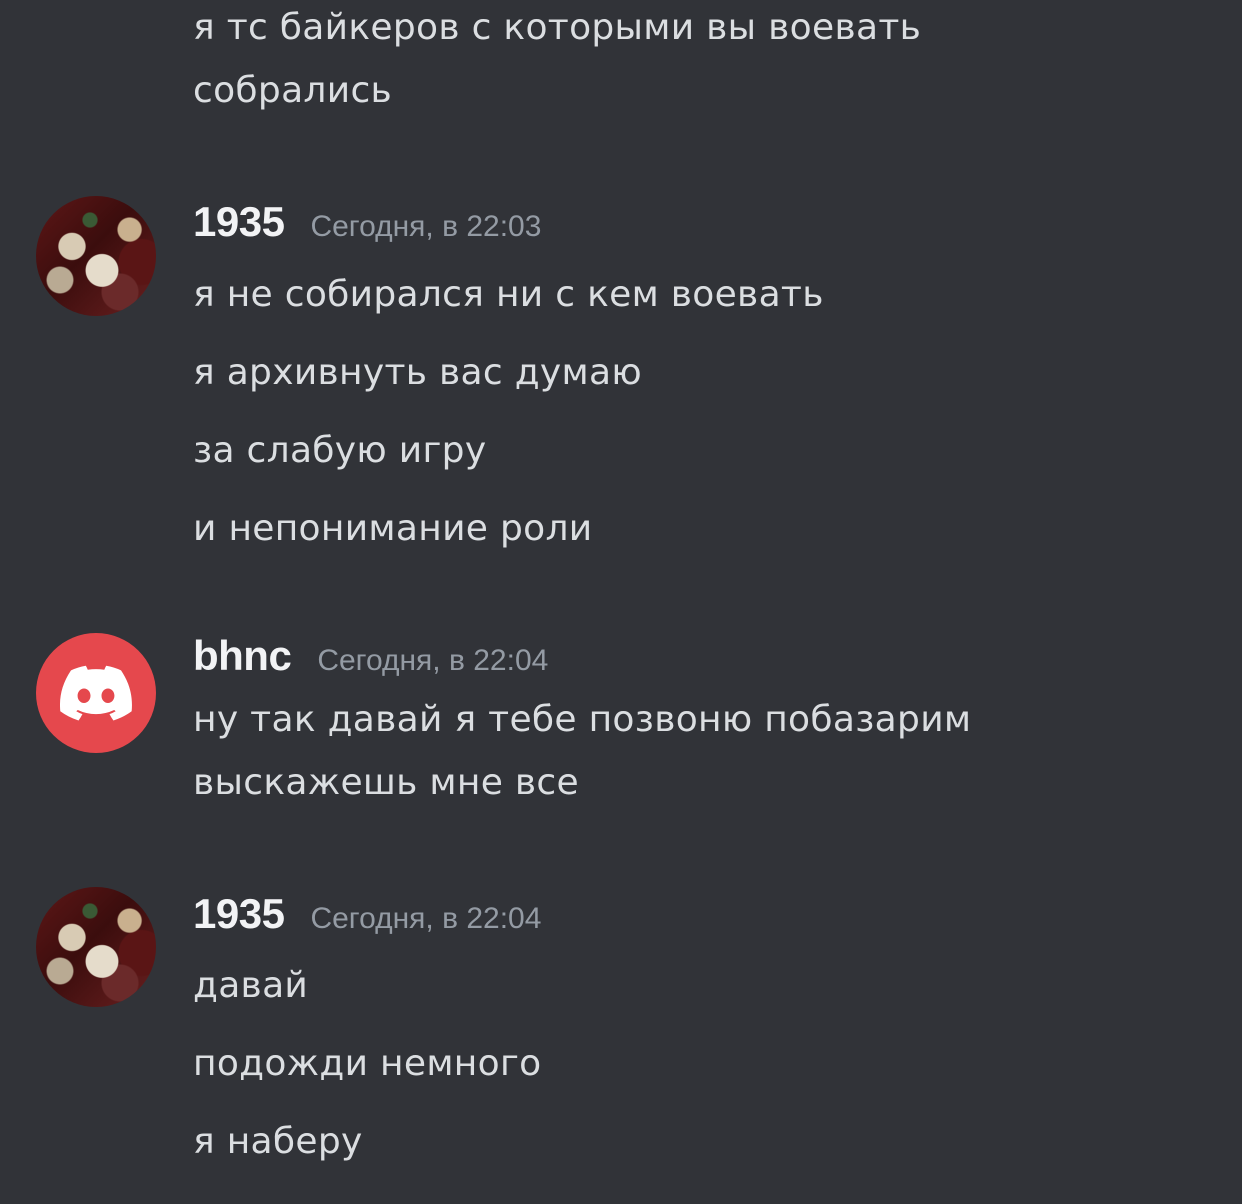  I want to click on message-text: я тс байкеров с которыми вы воевать, so click(557, 27).